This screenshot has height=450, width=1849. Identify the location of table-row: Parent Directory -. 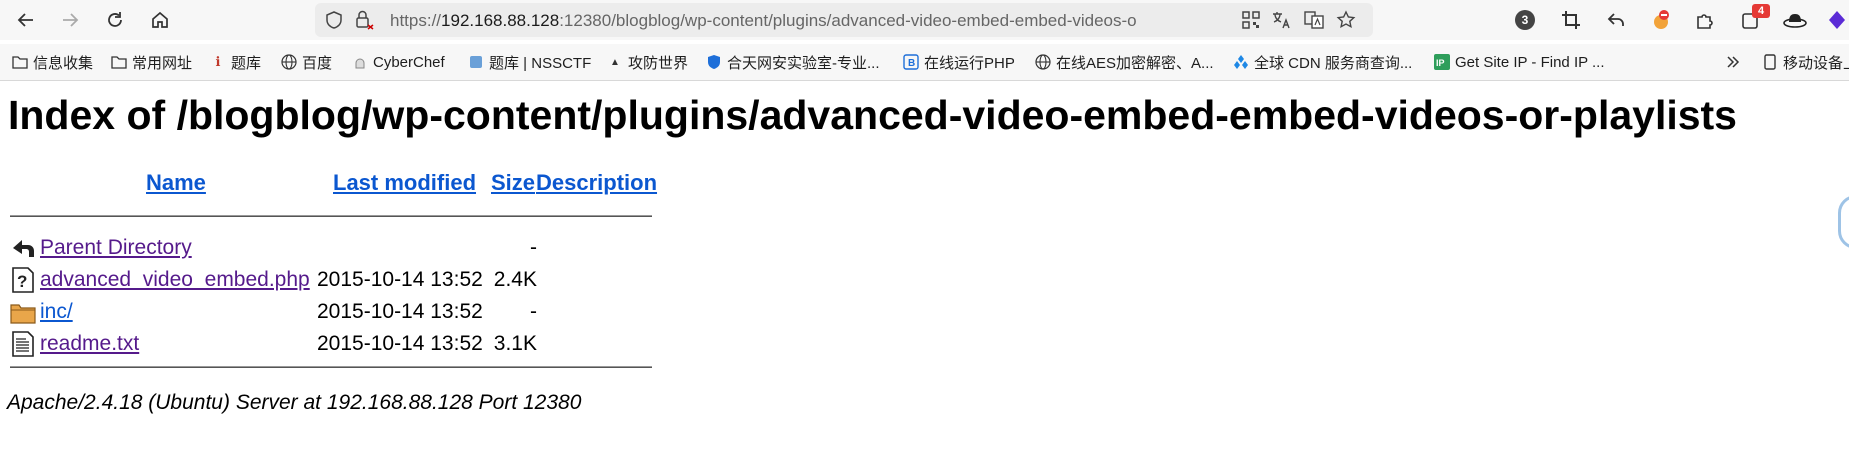
(338, 248).